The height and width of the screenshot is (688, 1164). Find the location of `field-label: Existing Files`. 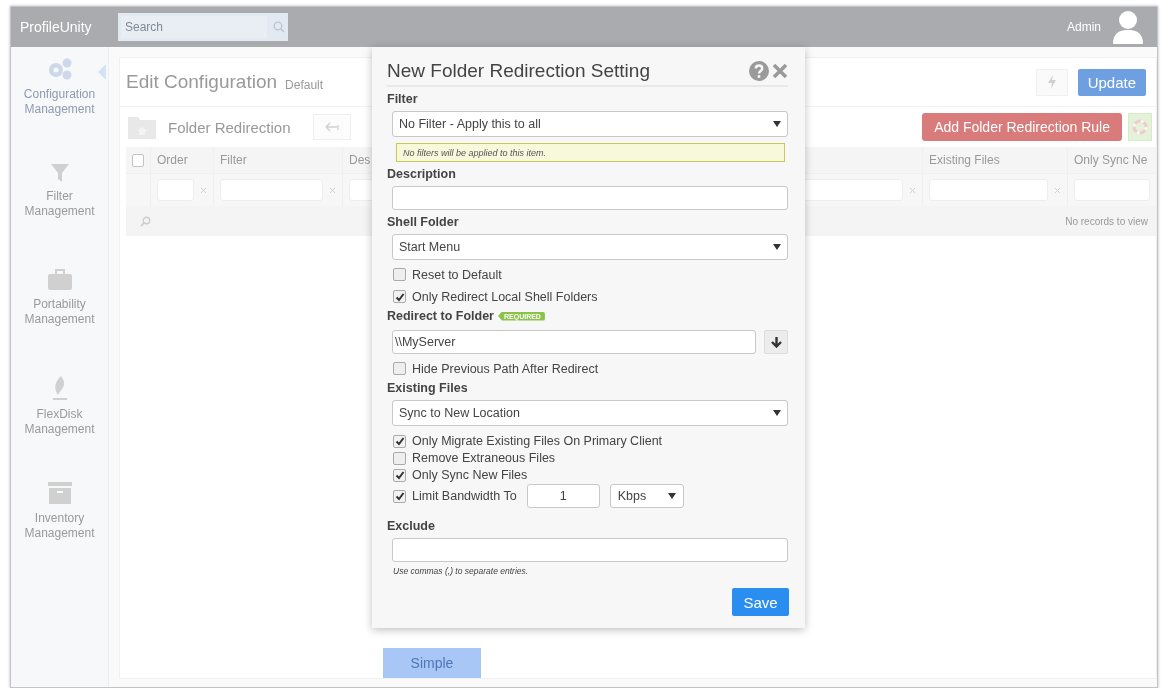

field-label: Existing Files is located at coordinates (427, 388).